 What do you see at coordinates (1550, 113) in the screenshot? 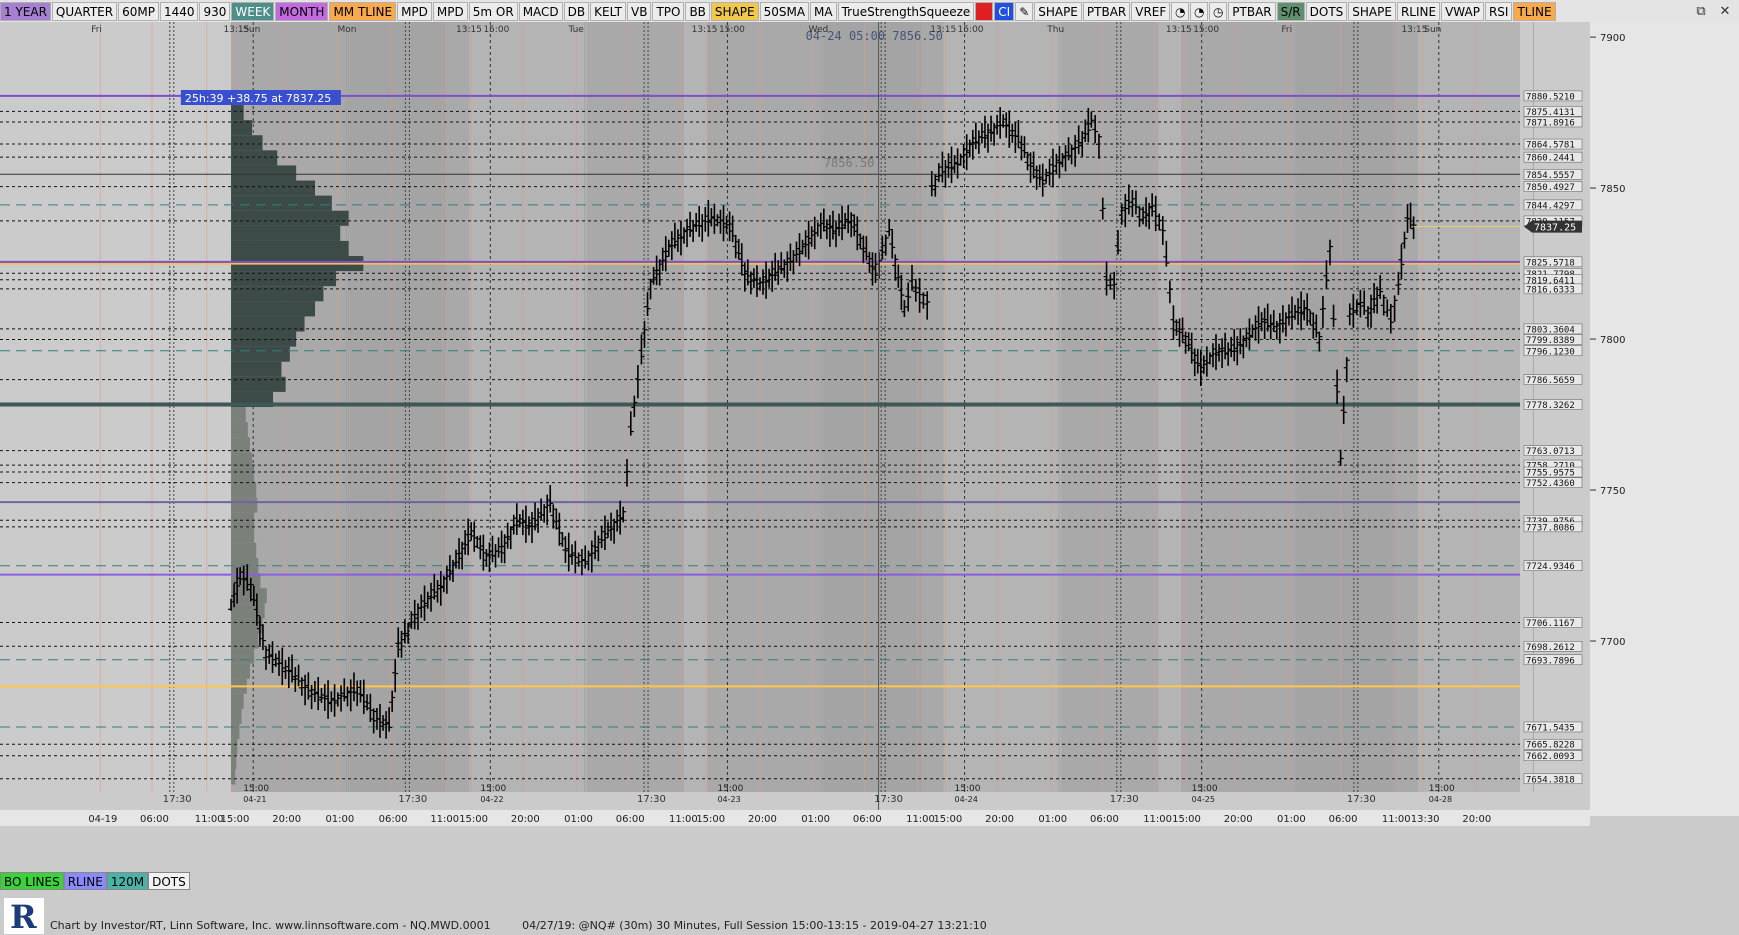
I see `level-label: 7875.4131` at bounding box center [1550, 113].